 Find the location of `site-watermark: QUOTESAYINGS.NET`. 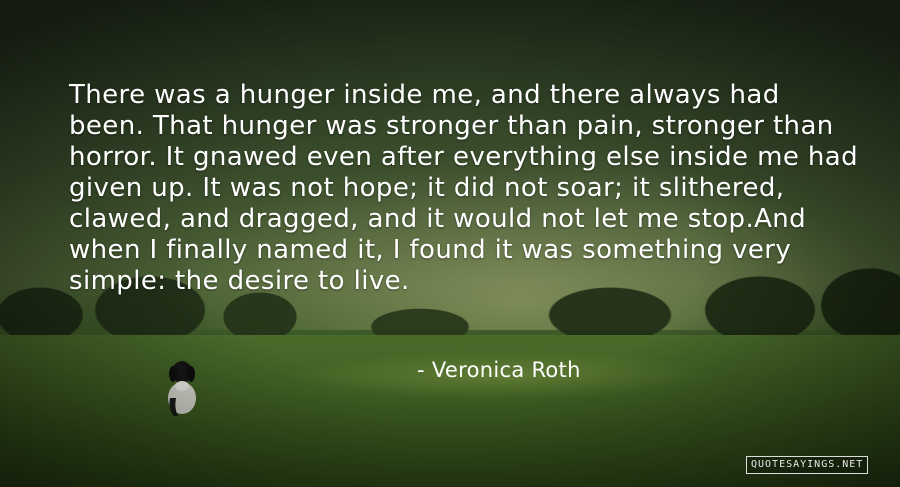

site-watermark: QUOTESAYINGS.NET is located at coordinates (807, 465).